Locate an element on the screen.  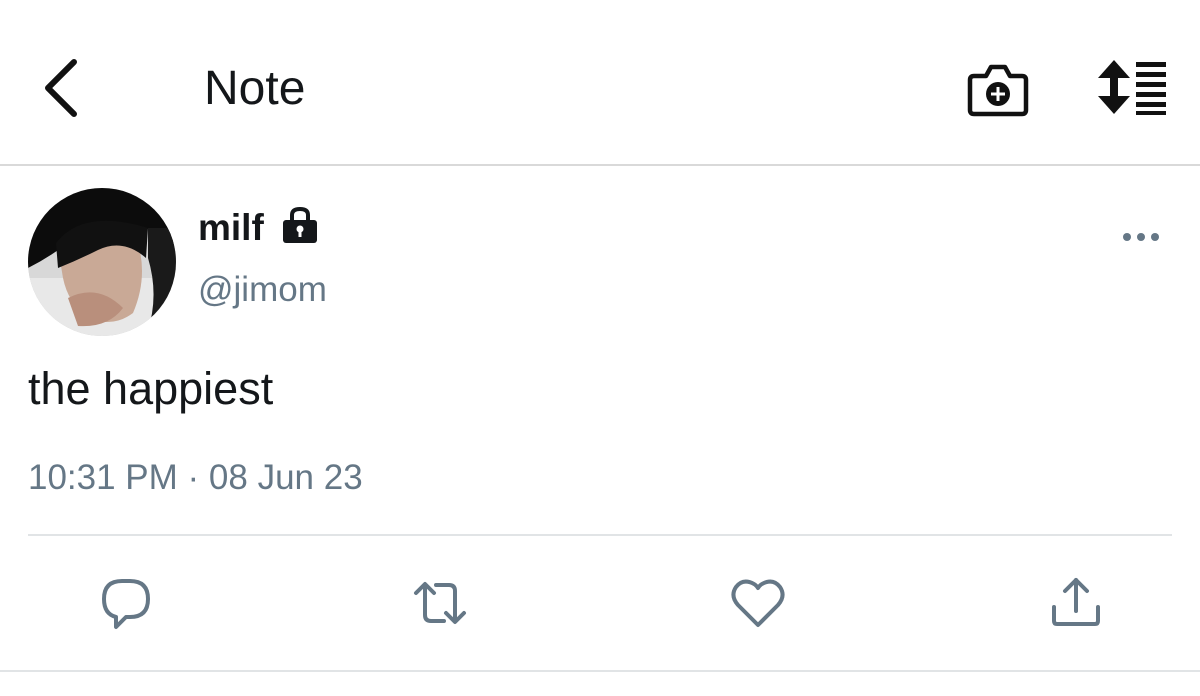
profile-photo is located at coordinates (102, 262).